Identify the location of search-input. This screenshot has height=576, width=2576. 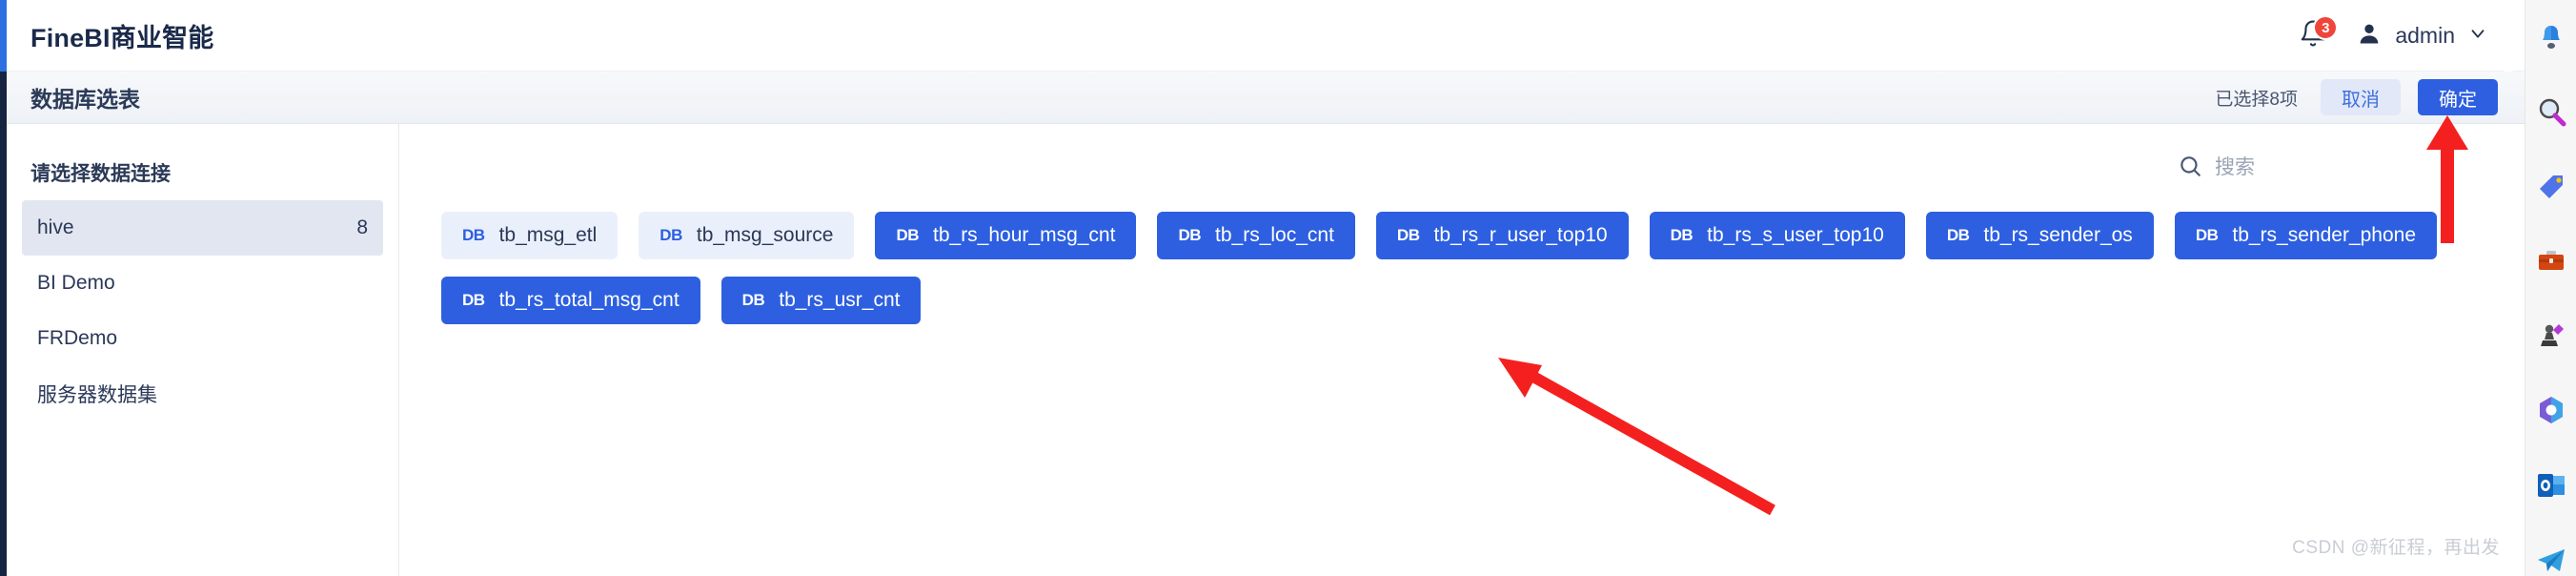
(2349, 167).